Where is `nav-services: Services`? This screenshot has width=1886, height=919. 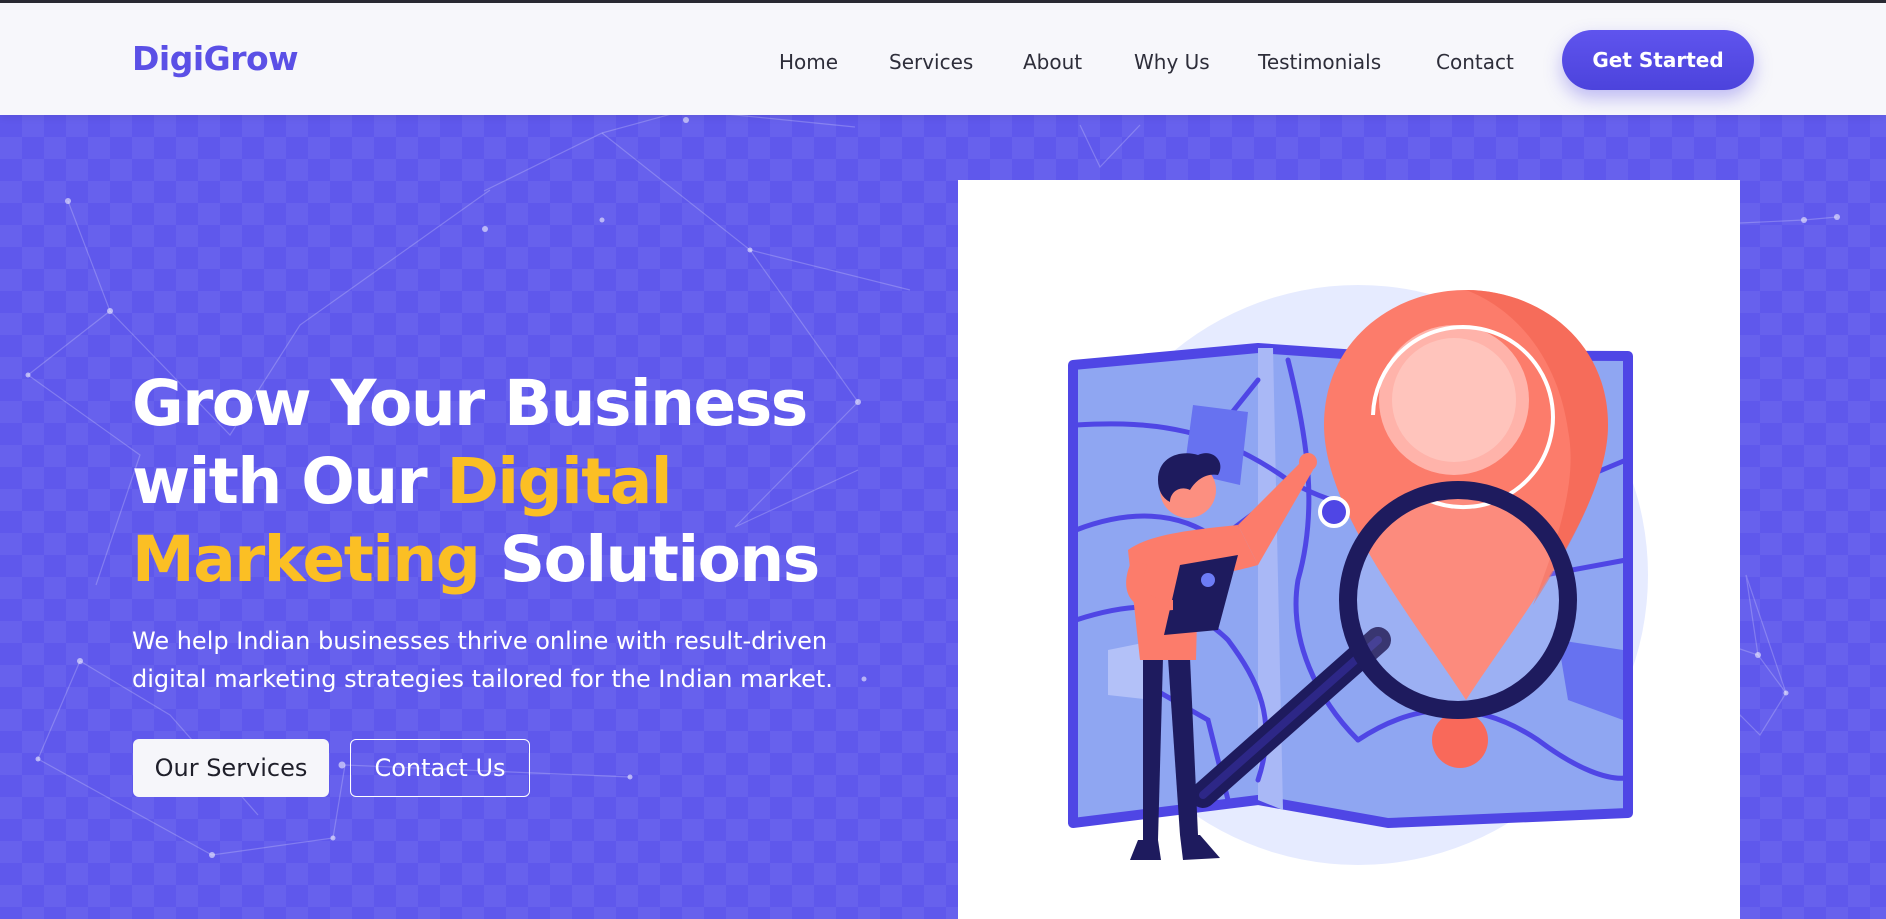 nav-services: Services is located at coordinates (931, 62).